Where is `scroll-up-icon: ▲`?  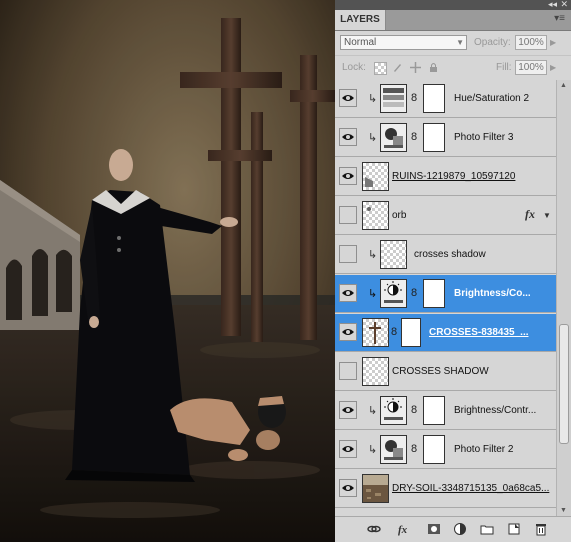
scroll-up-icon: ▲ is located at coordinates (563, 85).